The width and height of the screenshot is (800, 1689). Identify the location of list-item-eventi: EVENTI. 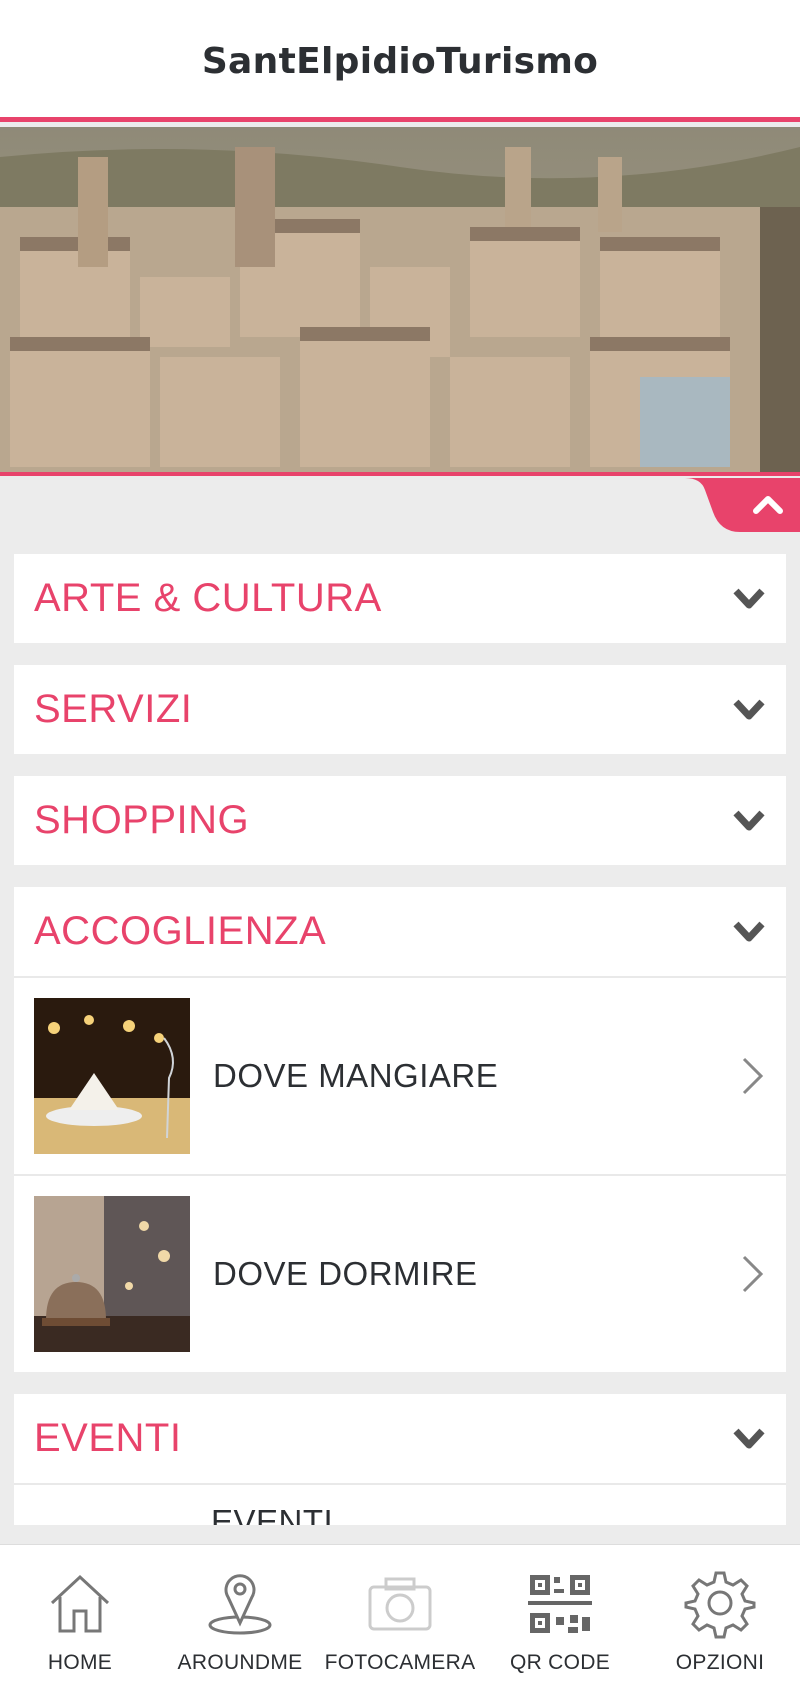
(400, 1504).